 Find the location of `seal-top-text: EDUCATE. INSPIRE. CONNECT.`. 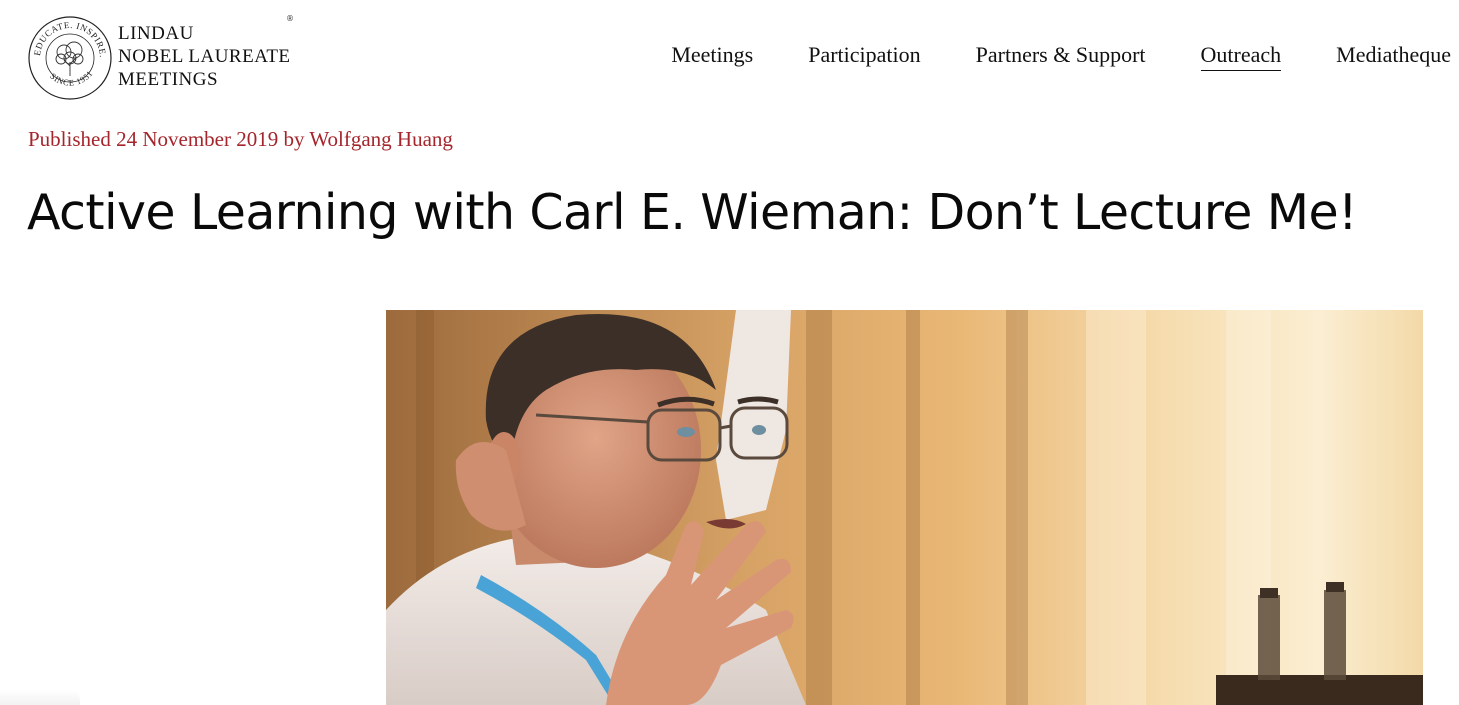

seal-top-text: EDUCATE. INSPIRE. CONNECT. is located at coordinates (66, 36).